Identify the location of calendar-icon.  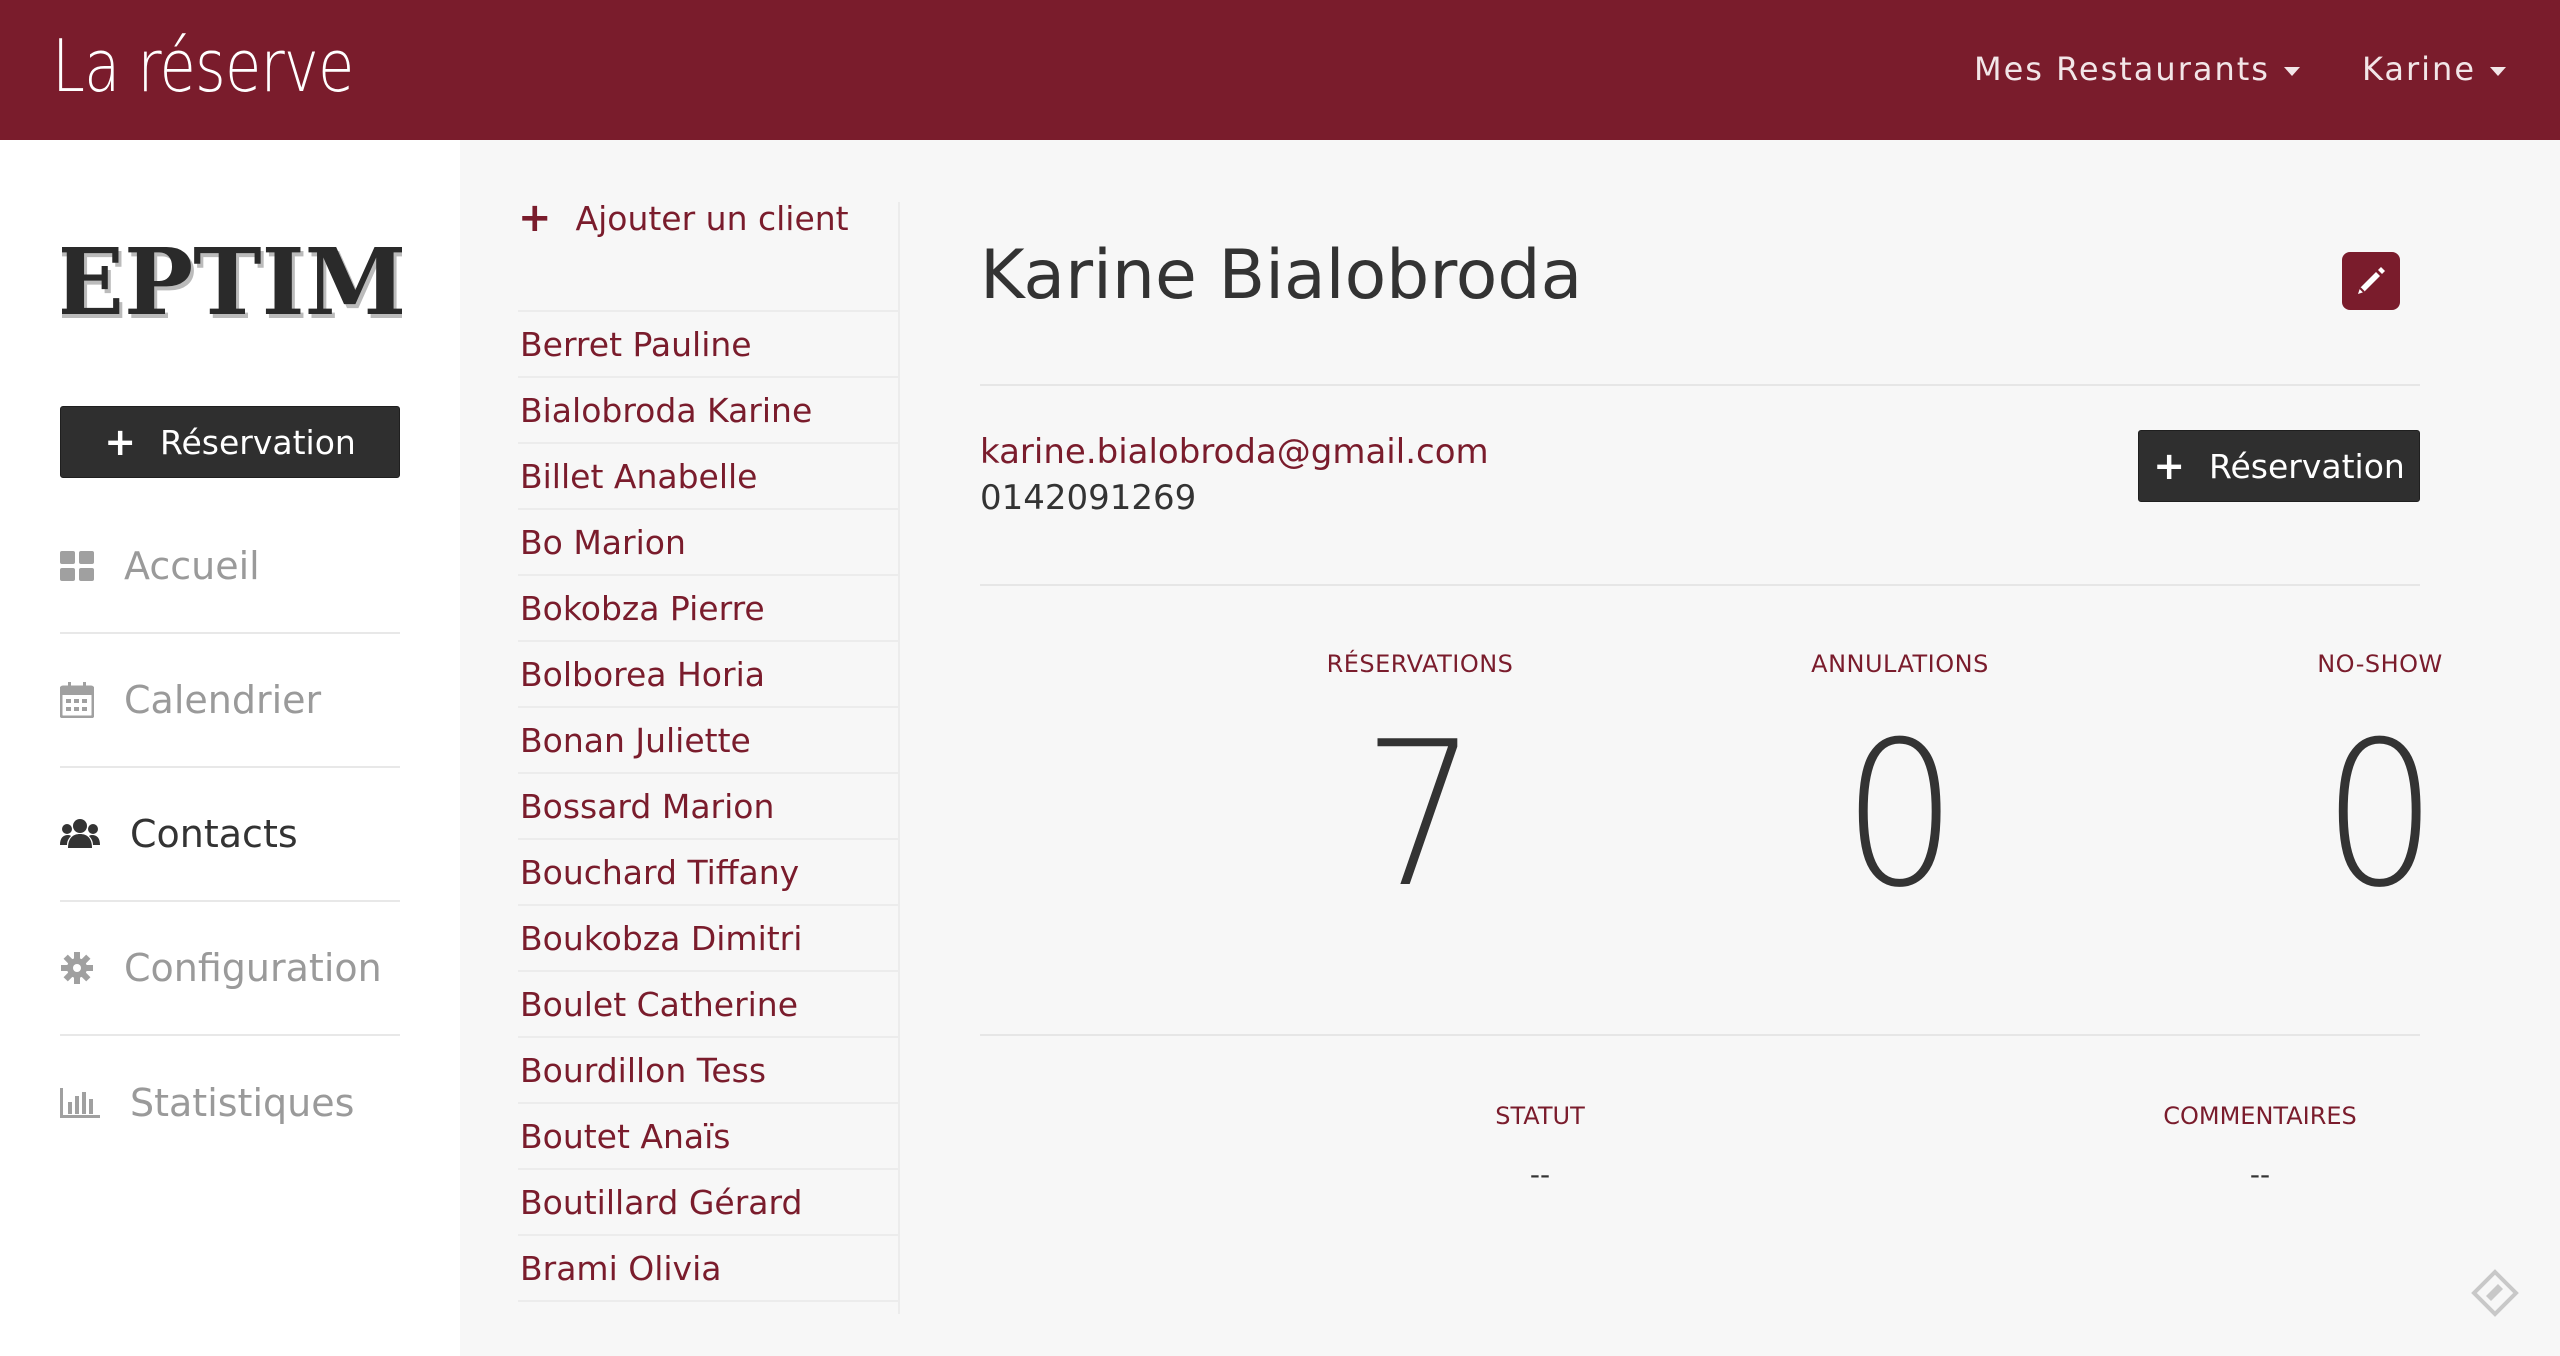
(77, 700).